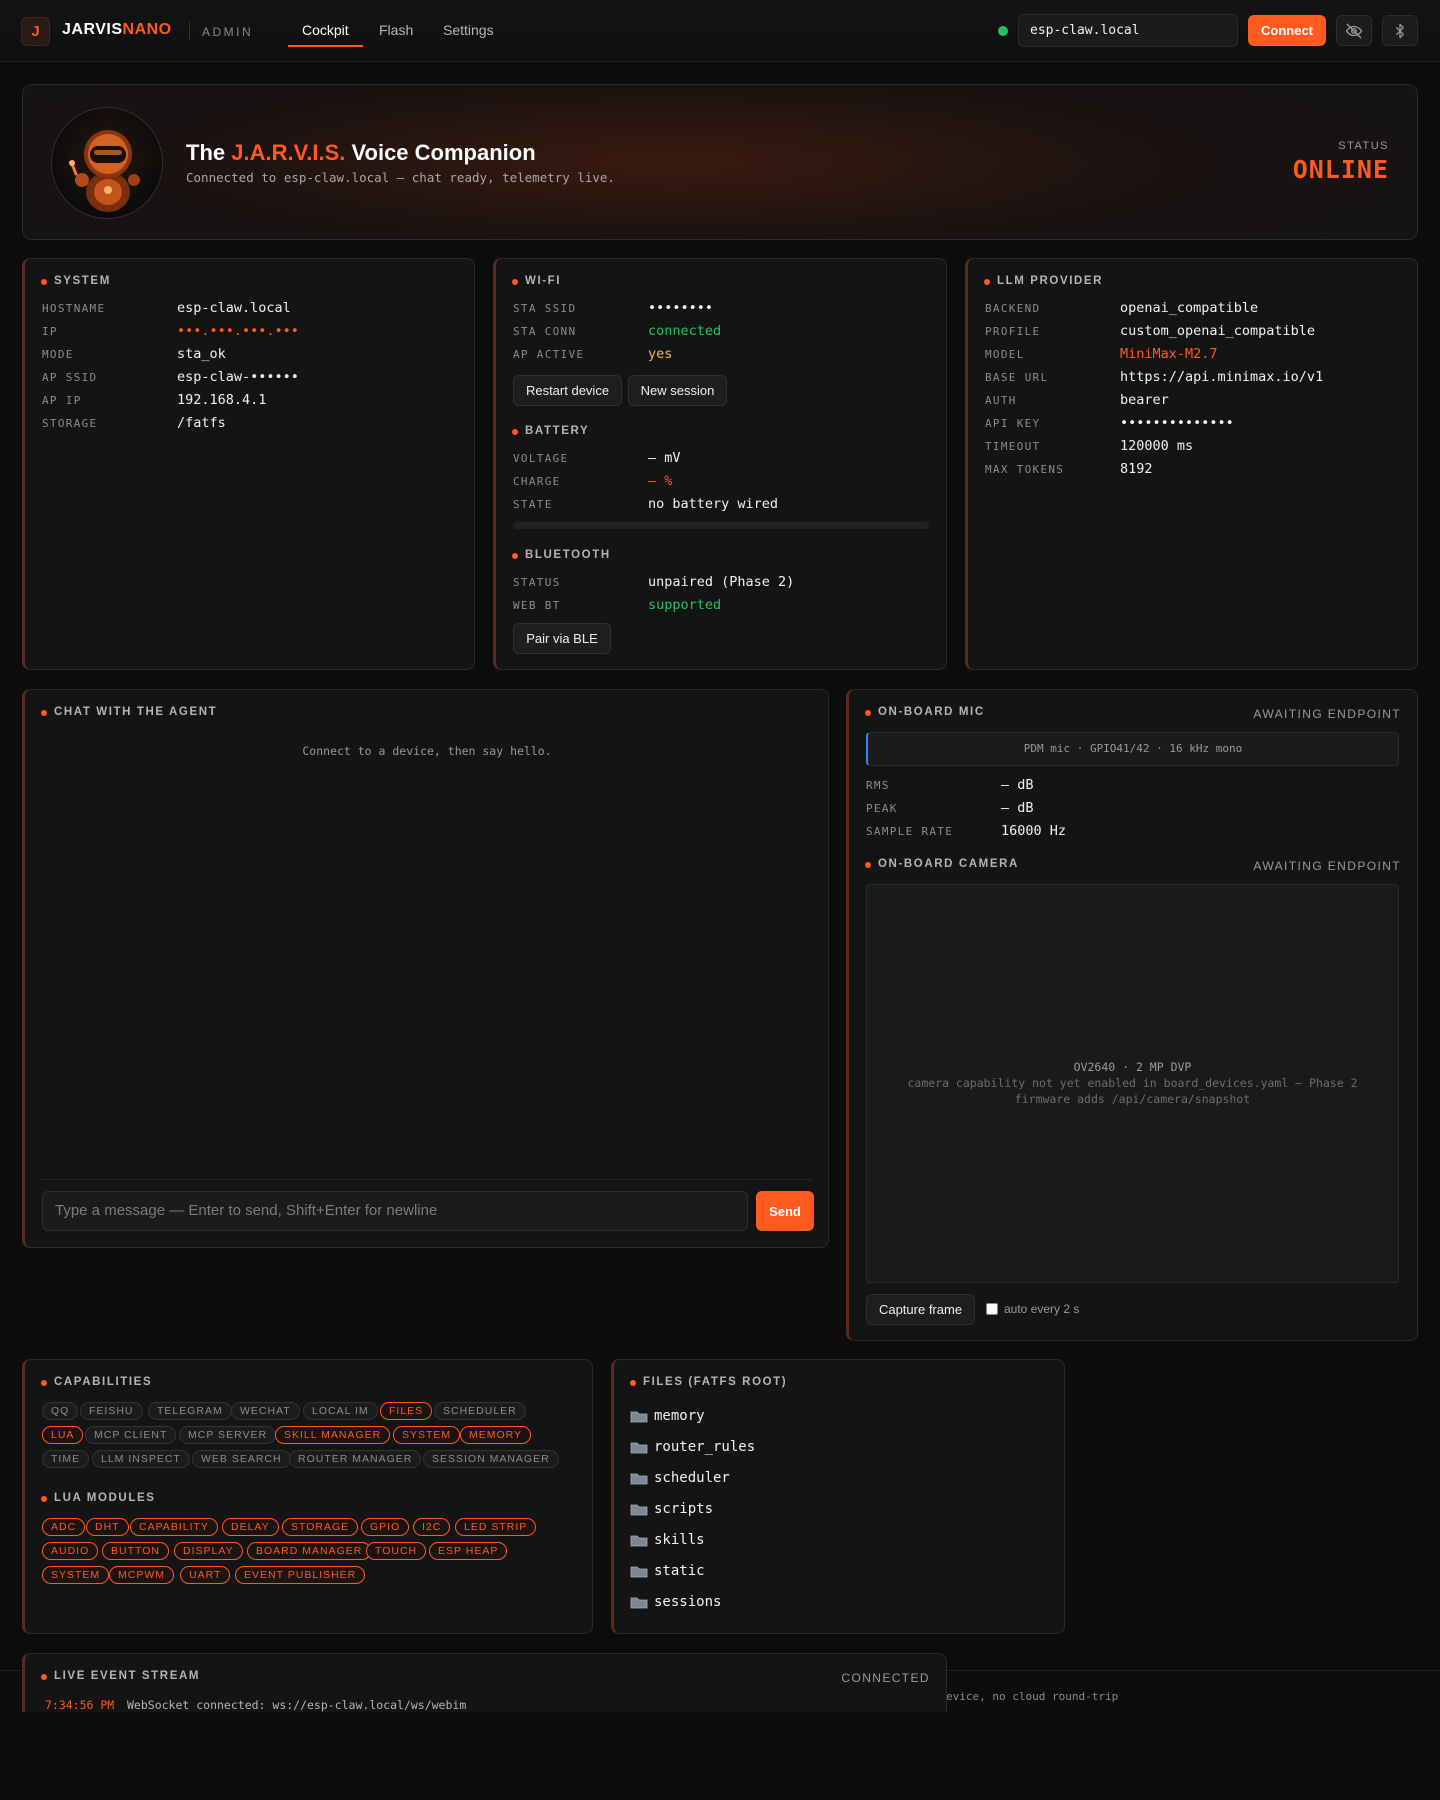 This screenshot has width=1440, height=1800. Describe the element at coordinates (228, 1435) in the screenshot. I see `capability-chip: MCP SERVER` at that location.